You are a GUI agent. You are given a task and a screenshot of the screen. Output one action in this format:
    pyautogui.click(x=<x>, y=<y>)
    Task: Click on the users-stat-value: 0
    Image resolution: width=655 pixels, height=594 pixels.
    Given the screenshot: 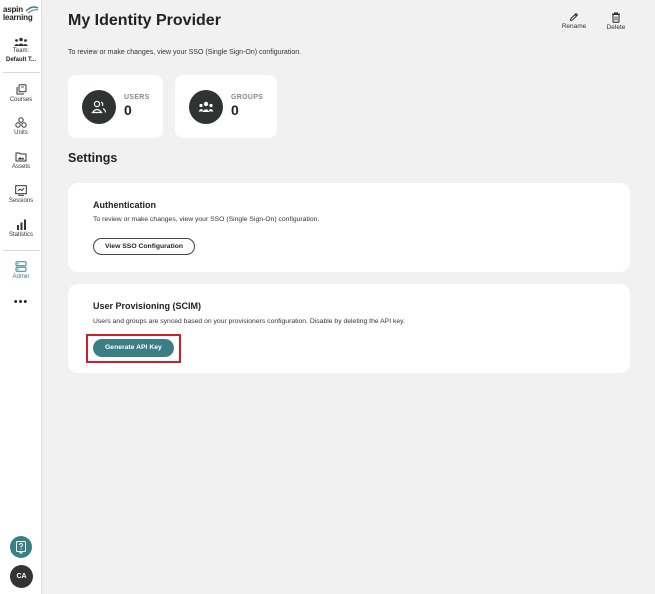 What is the action you would take?
    pyautogui.click(x=128, y=110)
    